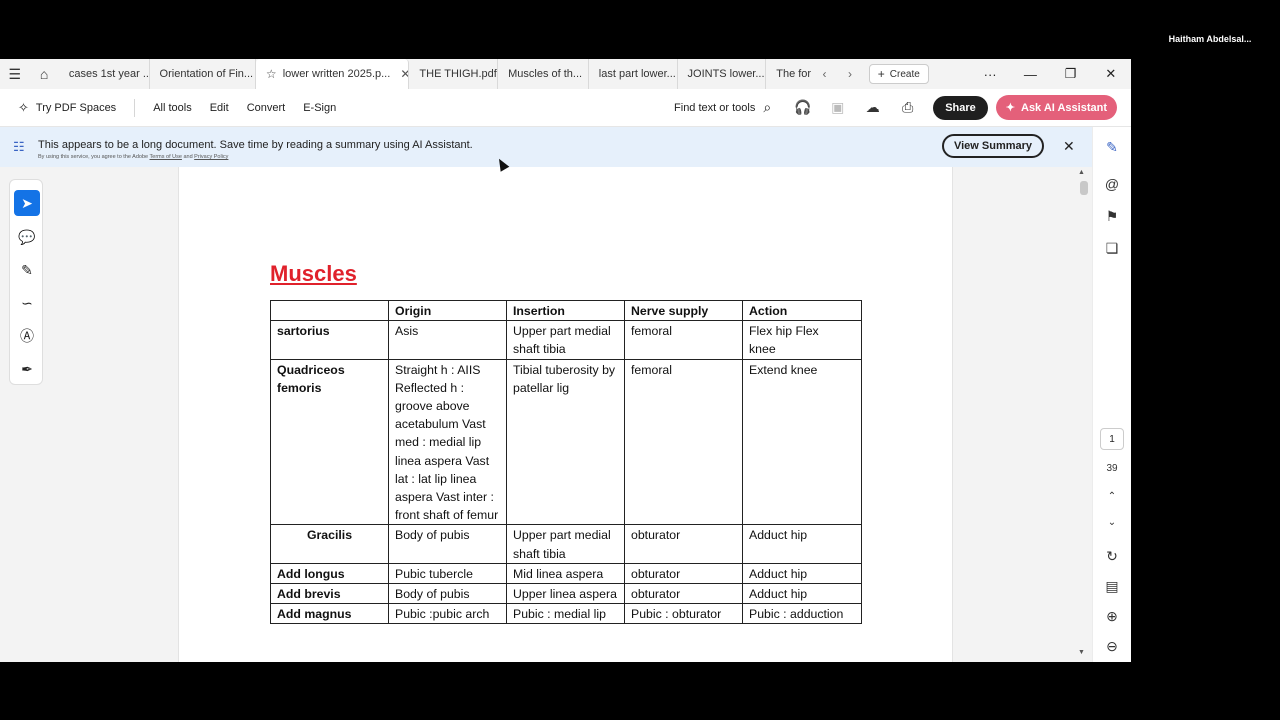 The image size is (1280, 720). What do you see at coordinates (27, 270) in the screenshot?
I see `highlight-pen-icon: ✎` at bounding box center [27, 270].